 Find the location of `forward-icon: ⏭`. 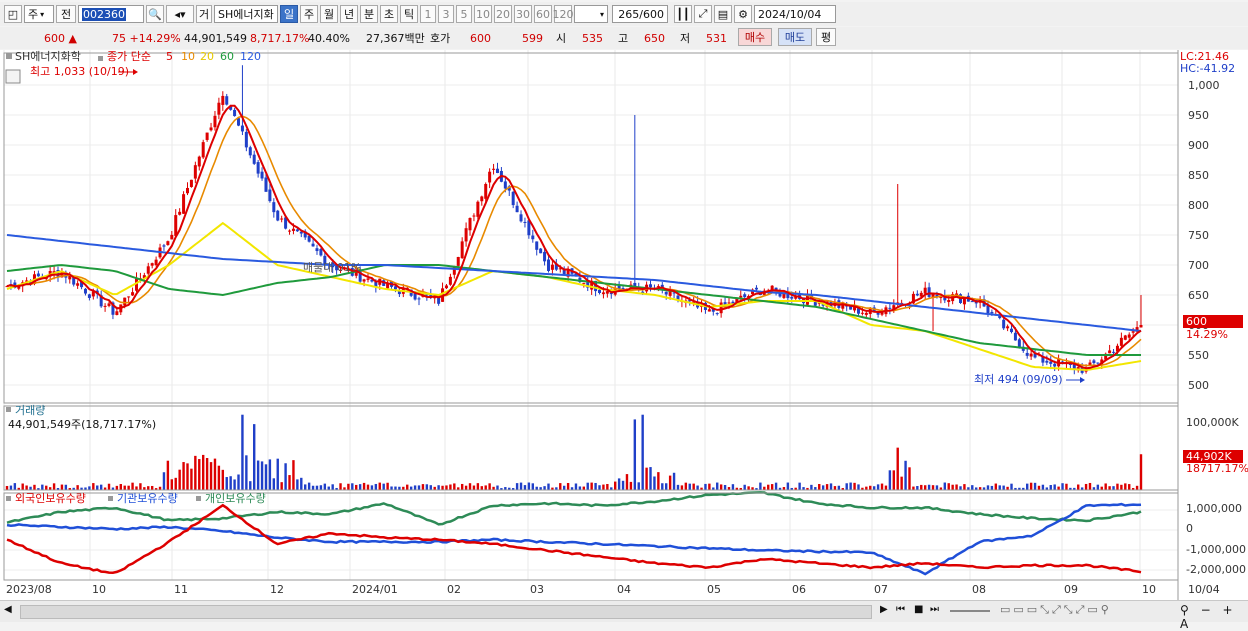

forward-icon: ⏭ is located at coordinates (934, 609).